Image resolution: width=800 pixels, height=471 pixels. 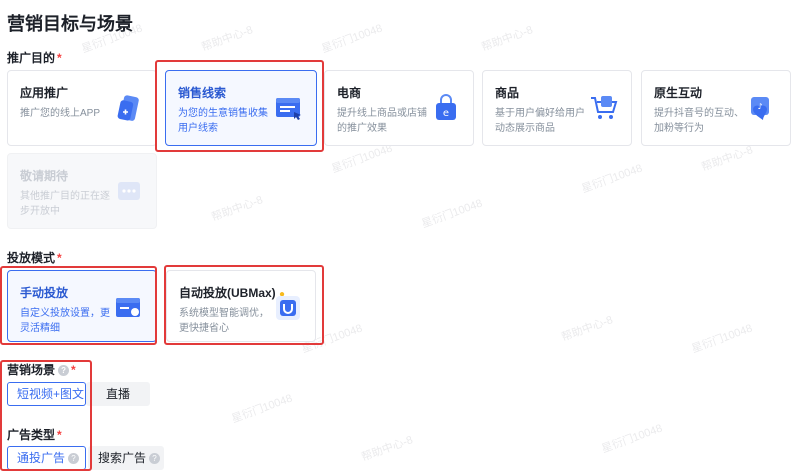 I want to click on option-label: 搜索广告, so click(x=122, y=458).